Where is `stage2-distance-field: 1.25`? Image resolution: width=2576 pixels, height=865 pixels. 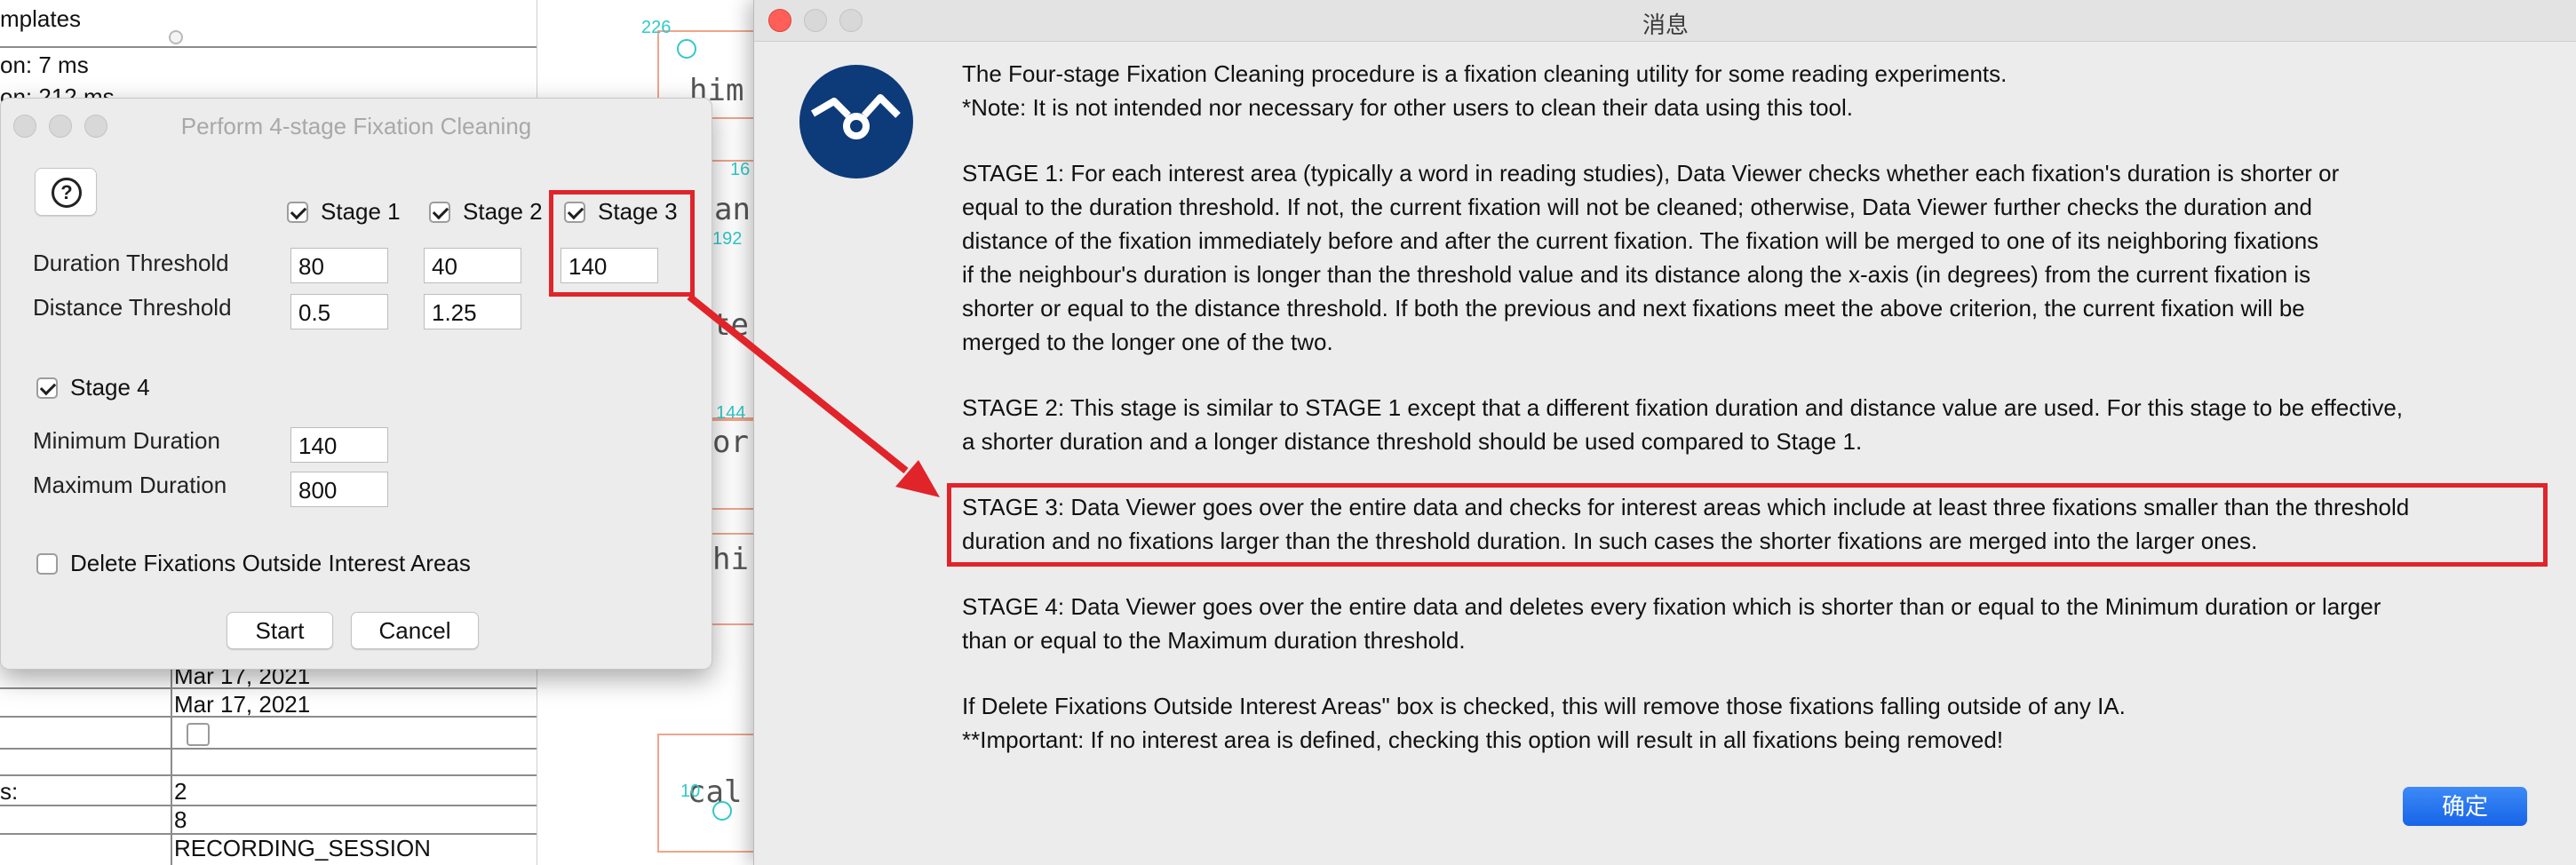 stage2-distance-field: 1.25 is located at coordinates (472, 311).